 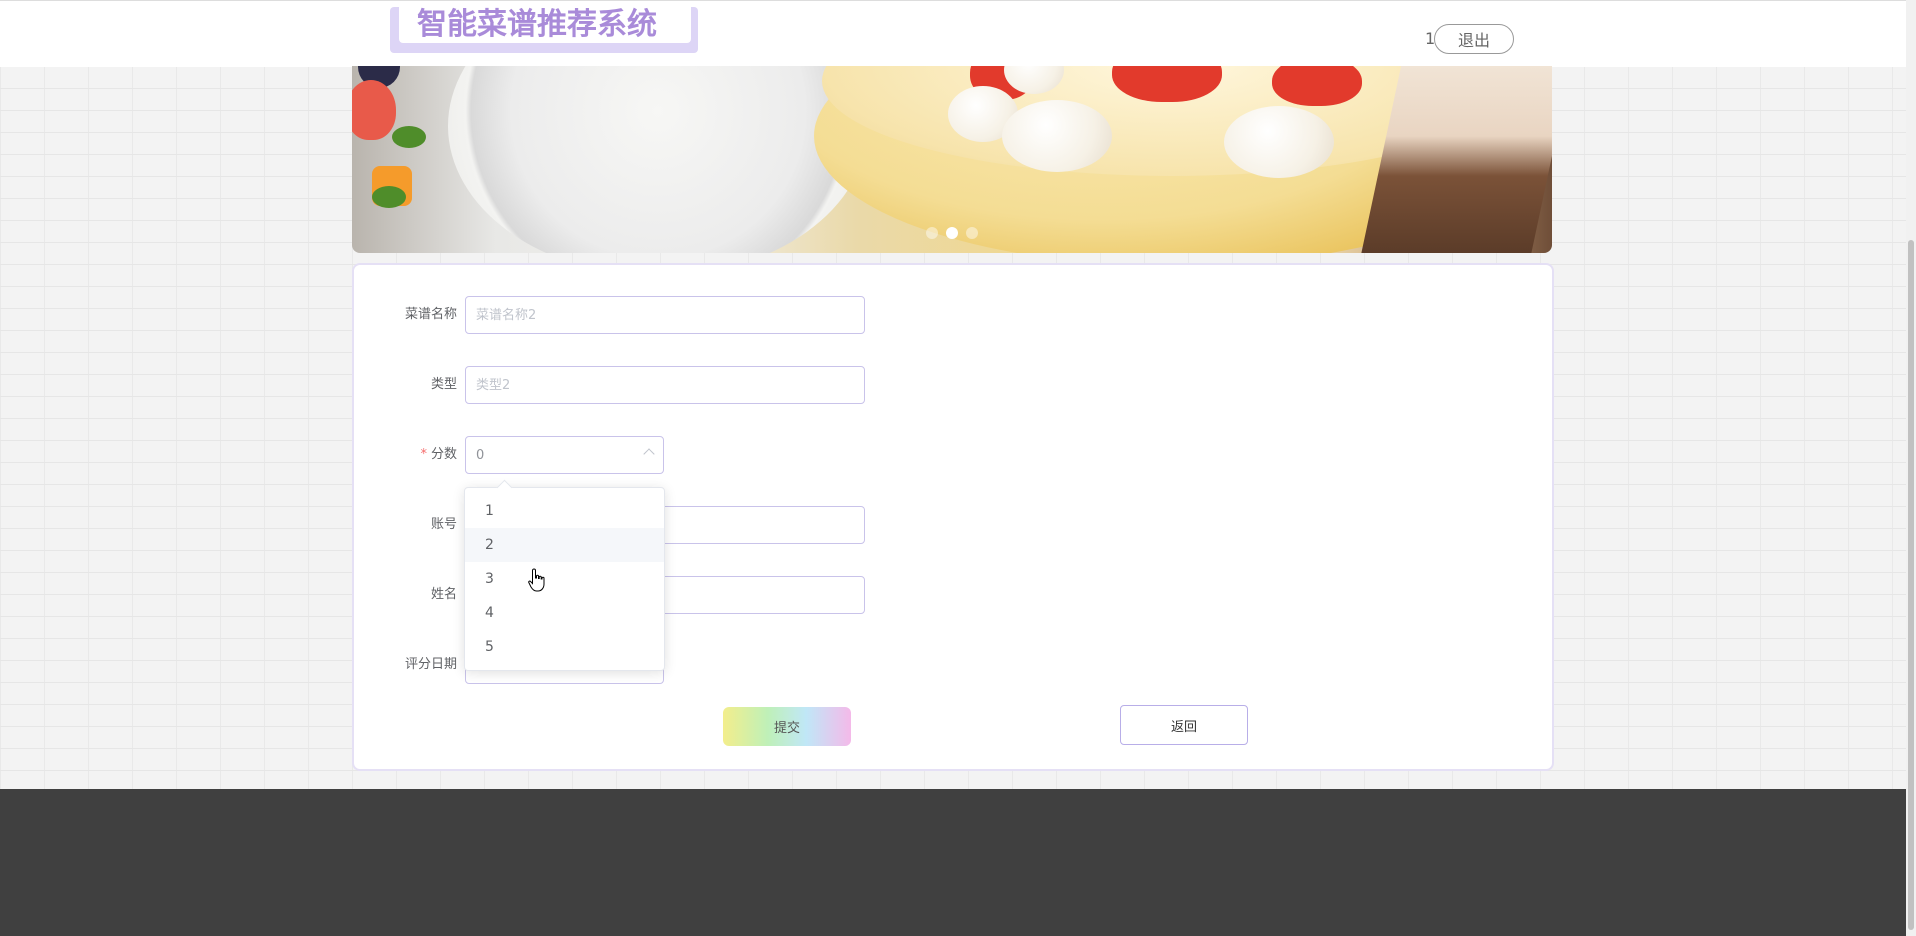 What do you see at coordinates (443, 524) in the screenshot?
I see `account-label: 账号` at bounding box center [443, 524].